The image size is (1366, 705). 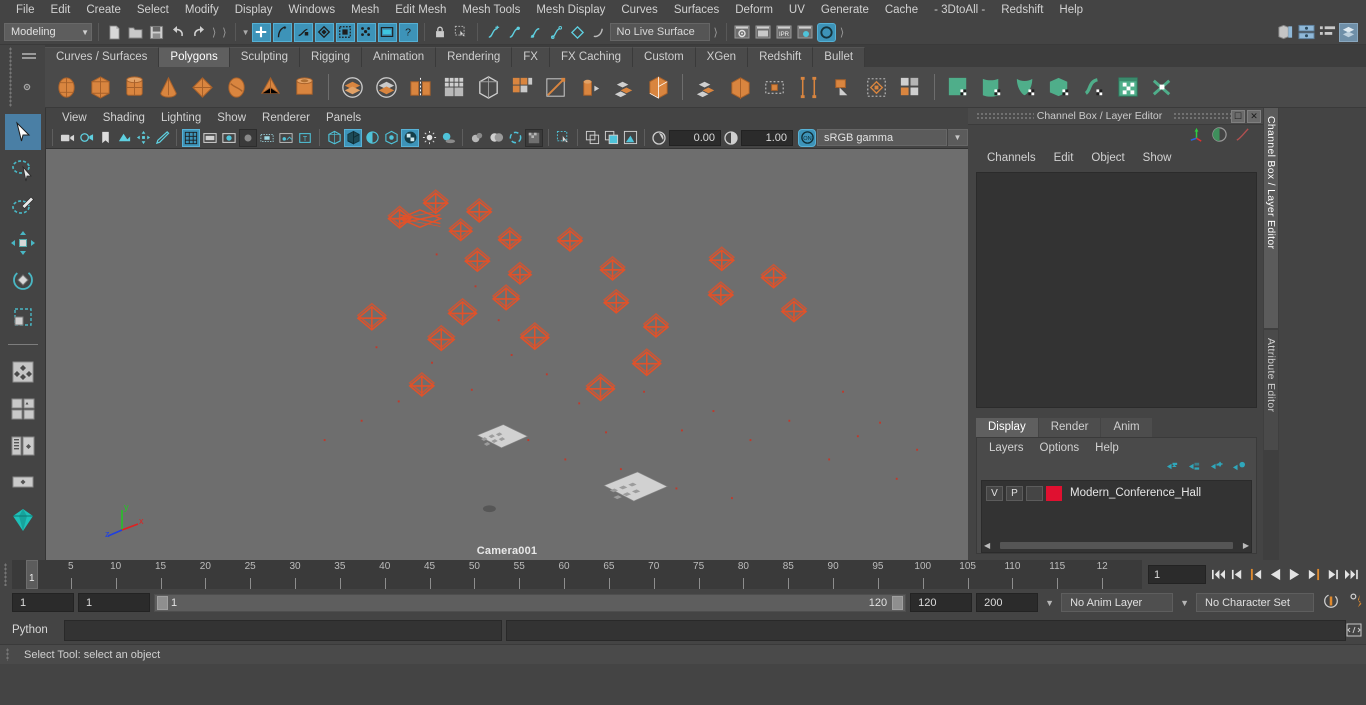 I want to click on layer-row: V P Modern_Conference_Hall, so click(x=1116, y=493).